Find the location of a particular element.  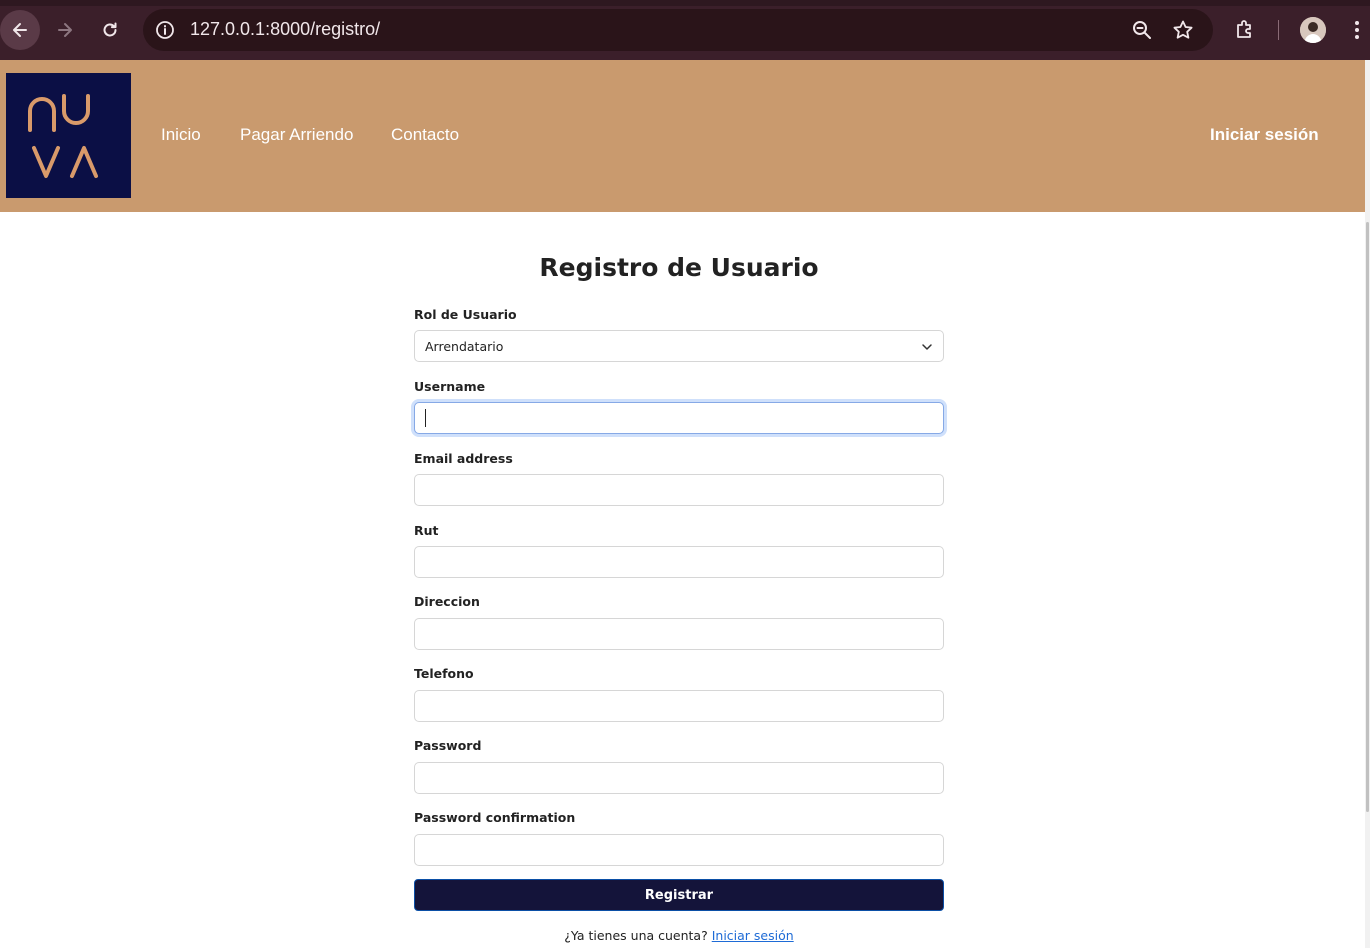

email-input is located at coordinates (679, 490).